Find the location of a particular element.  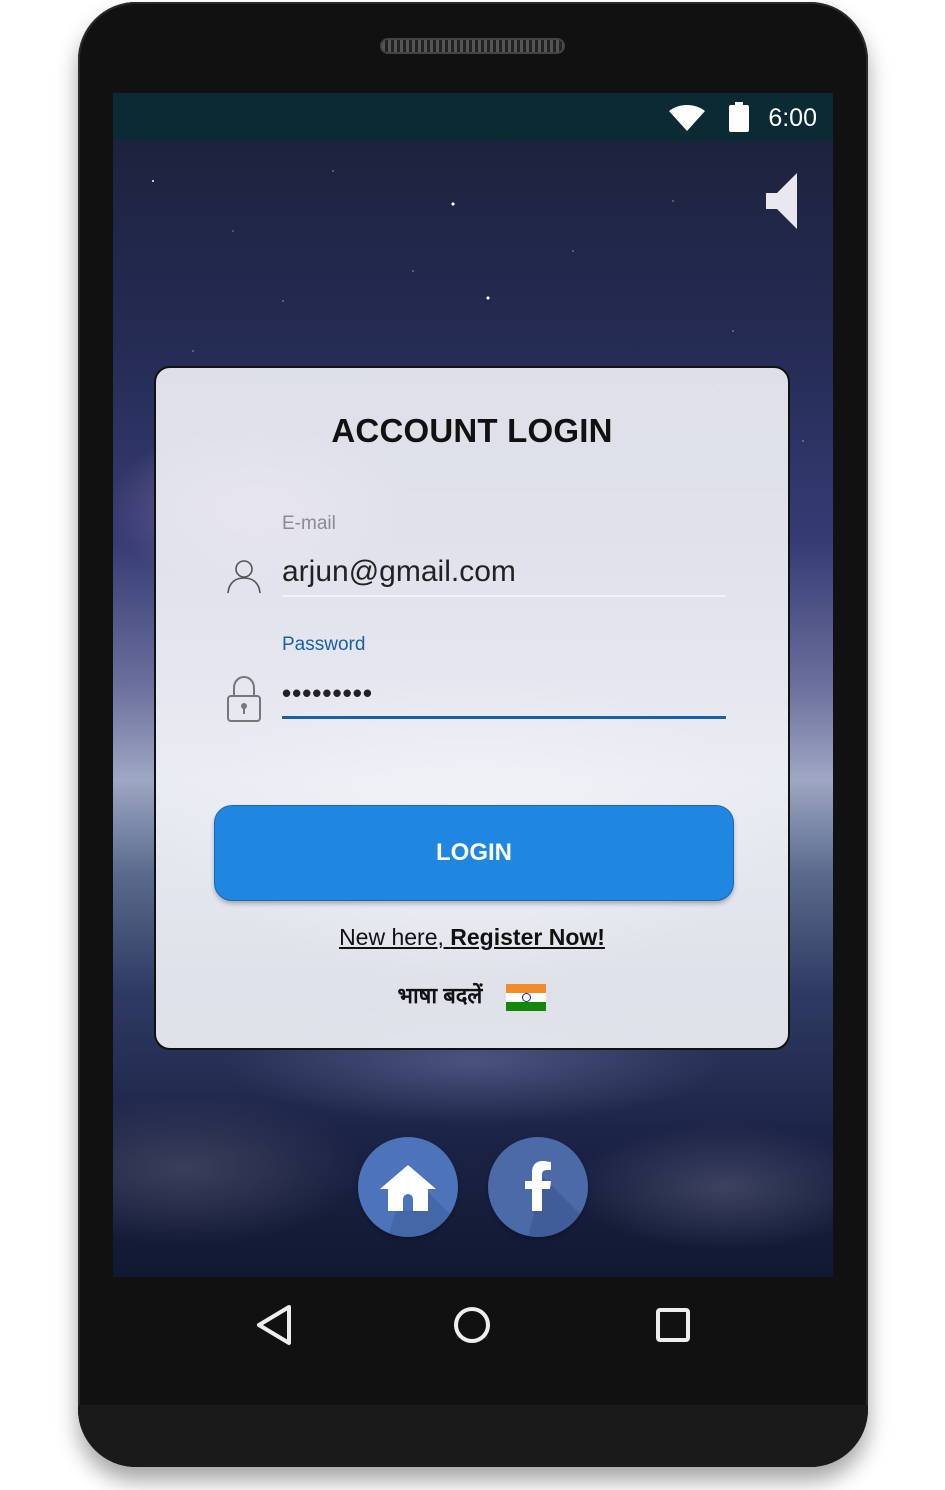

home-button is located at coordinates (408, 1187).